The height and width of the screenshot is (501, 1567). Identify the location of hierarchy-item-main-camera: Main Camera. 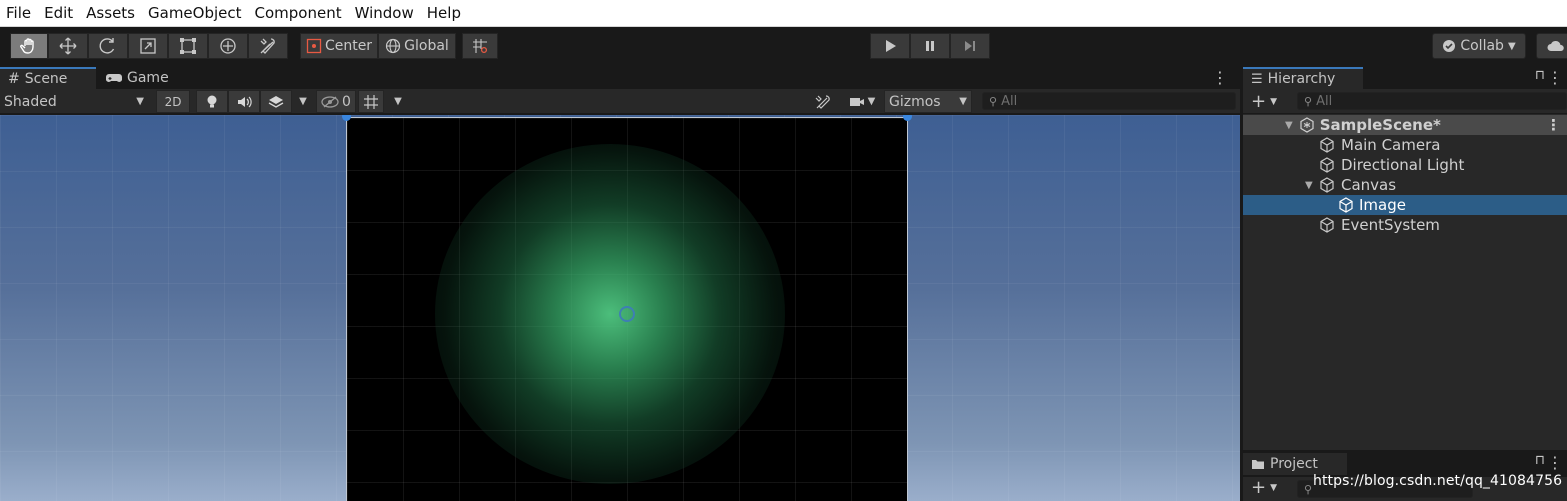
(1405, 145).